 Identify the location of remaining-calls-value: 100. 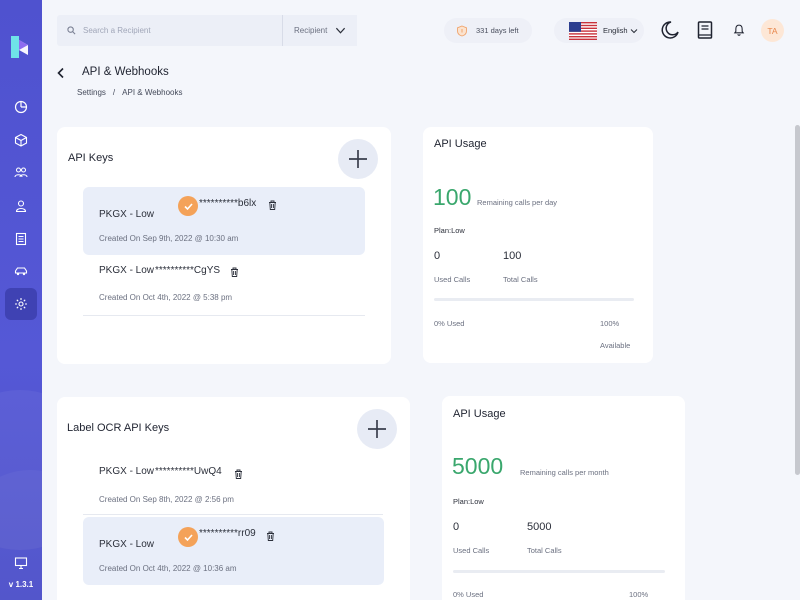
(452, 197).